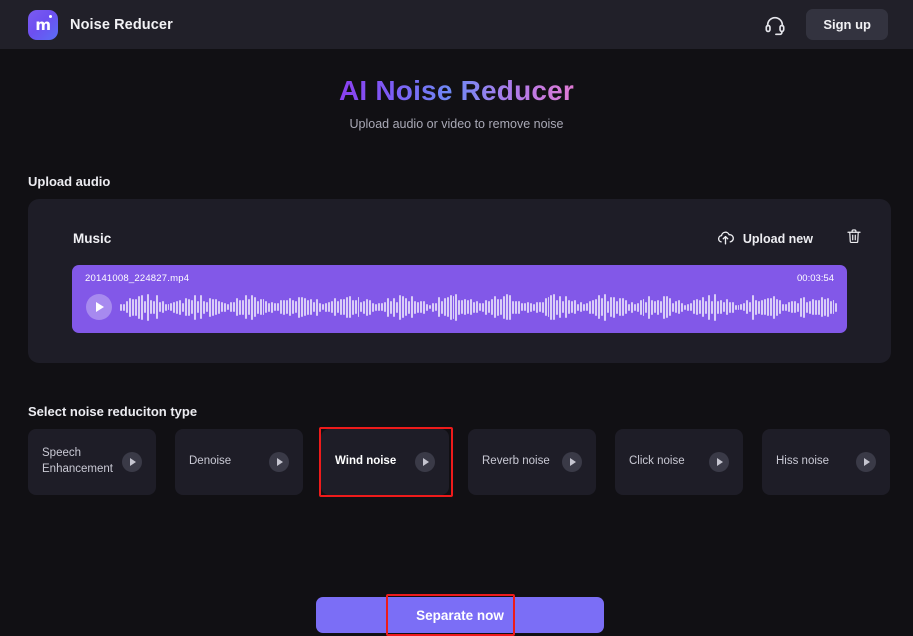 The width and height of the screenshot is (913, 636). I want to click on noise-type-card-hiss-noise: Hiss noise, so click(826, 462).